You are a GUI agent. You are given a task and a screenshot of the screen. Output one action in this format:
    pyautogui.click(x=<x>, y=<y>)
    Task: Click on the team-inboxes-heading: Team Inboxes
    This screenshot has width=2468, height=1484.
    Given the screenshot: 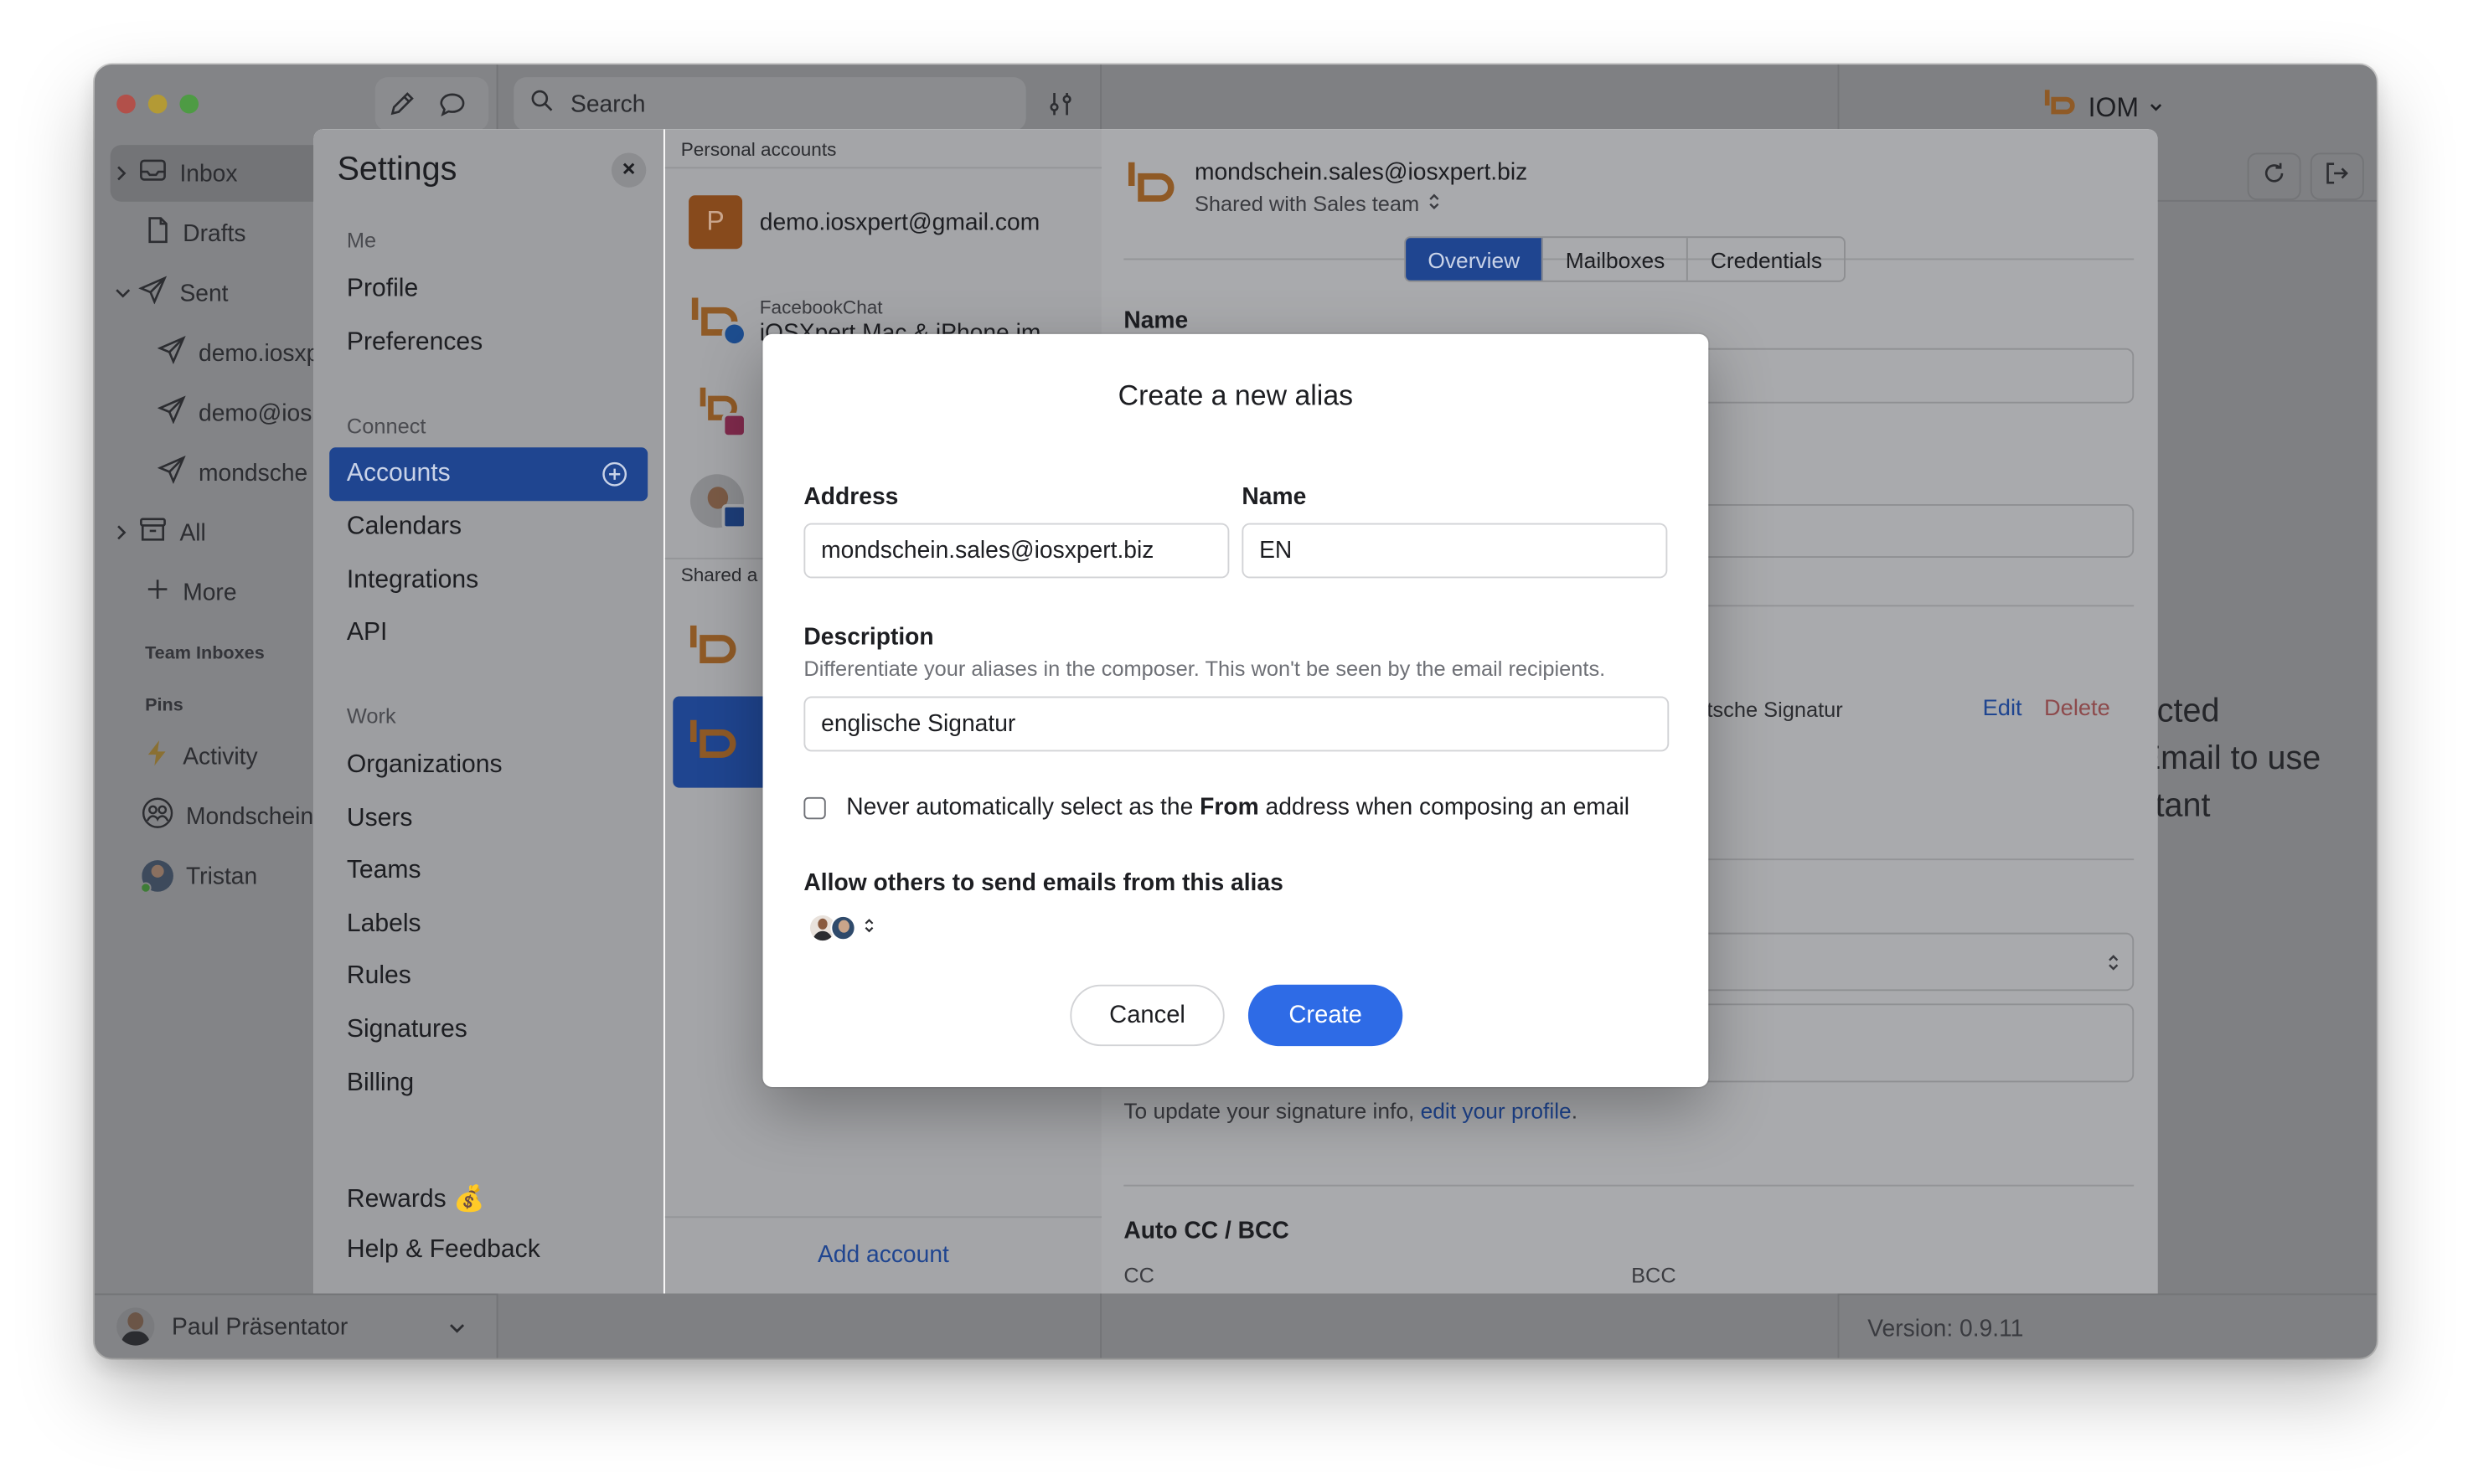 What is the action you would take?
    pyautogui.click(x=205, y=653)
    